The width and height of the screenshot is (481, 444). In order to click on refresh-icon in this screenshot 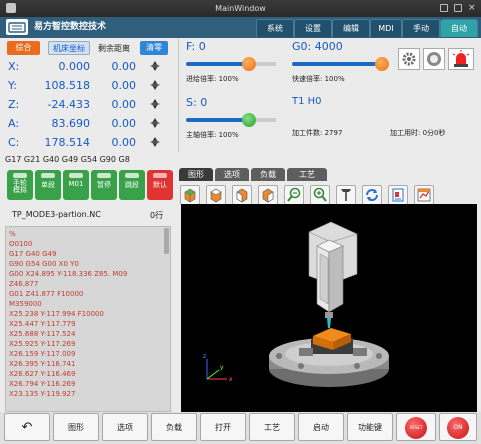, I will do `click(372, 195)`.